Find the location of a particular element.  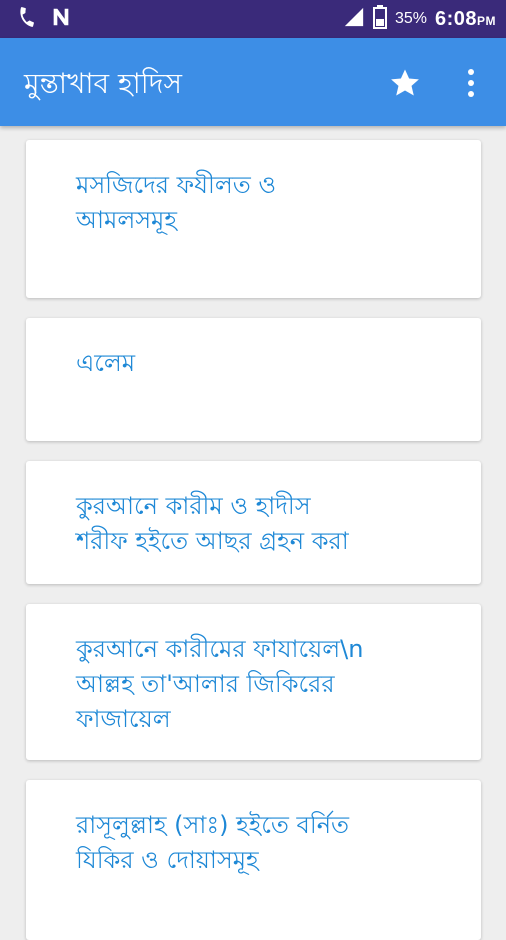

overflow-menu-button is located at coordinates (471, 83).